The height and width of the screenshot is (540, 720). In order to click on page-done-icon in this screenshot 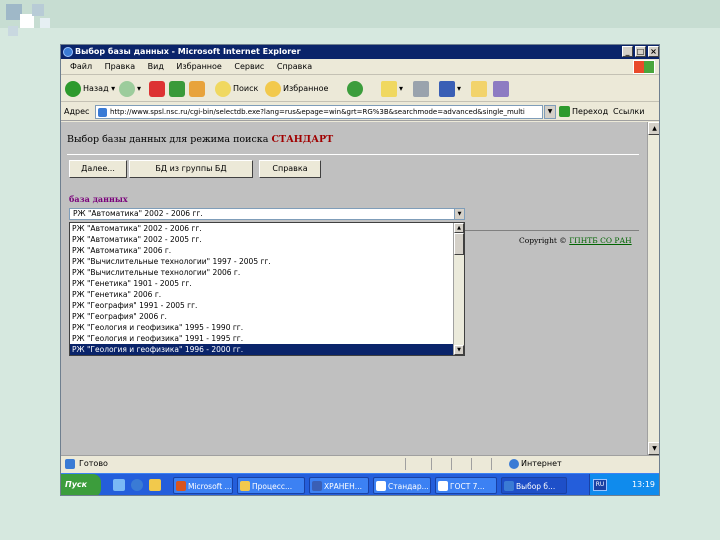, I will do `click(70, 464)`.